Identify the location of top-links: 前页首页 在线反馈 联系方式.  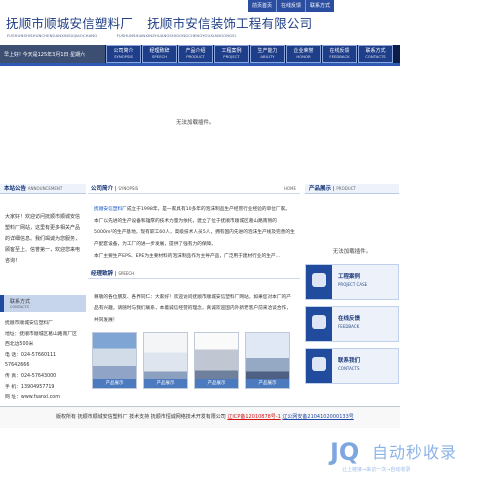
(291, 6).